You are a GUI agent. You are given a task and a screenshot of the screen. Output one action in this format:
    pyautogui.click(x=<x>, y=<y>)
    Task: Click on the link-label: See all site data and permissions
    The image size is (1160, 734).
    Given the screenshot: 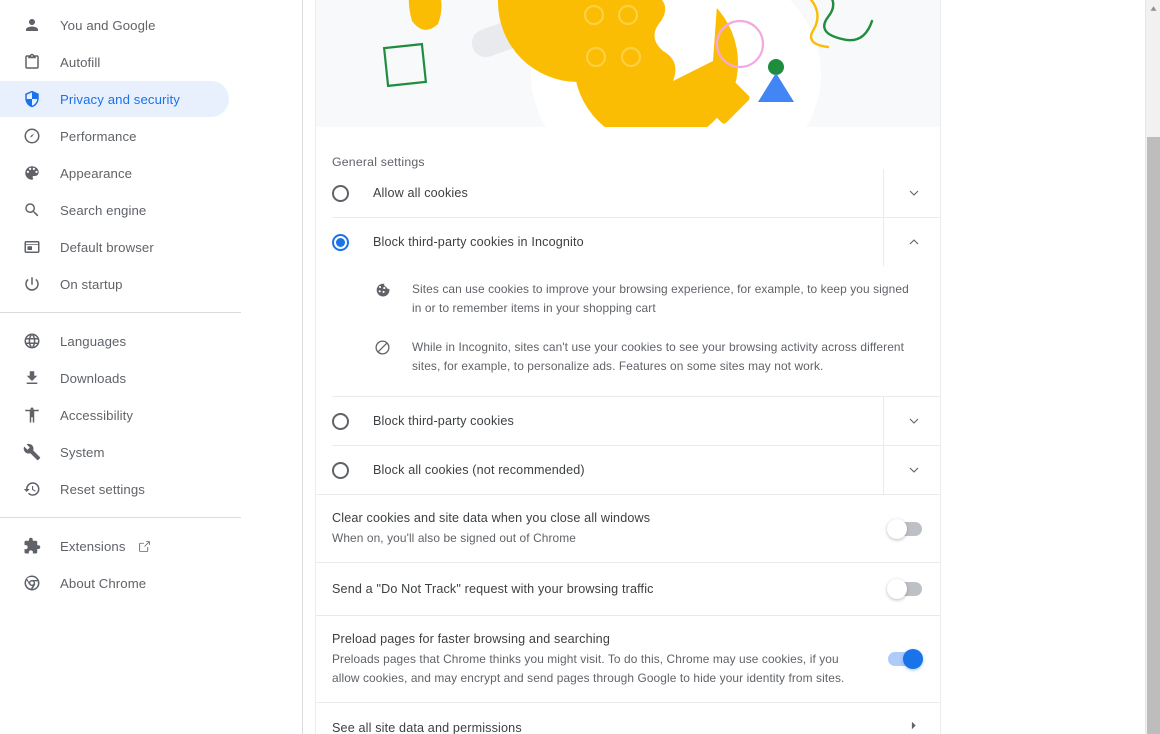 What is the action you would take?
    pyautogui.click(x=427, y=727)
    